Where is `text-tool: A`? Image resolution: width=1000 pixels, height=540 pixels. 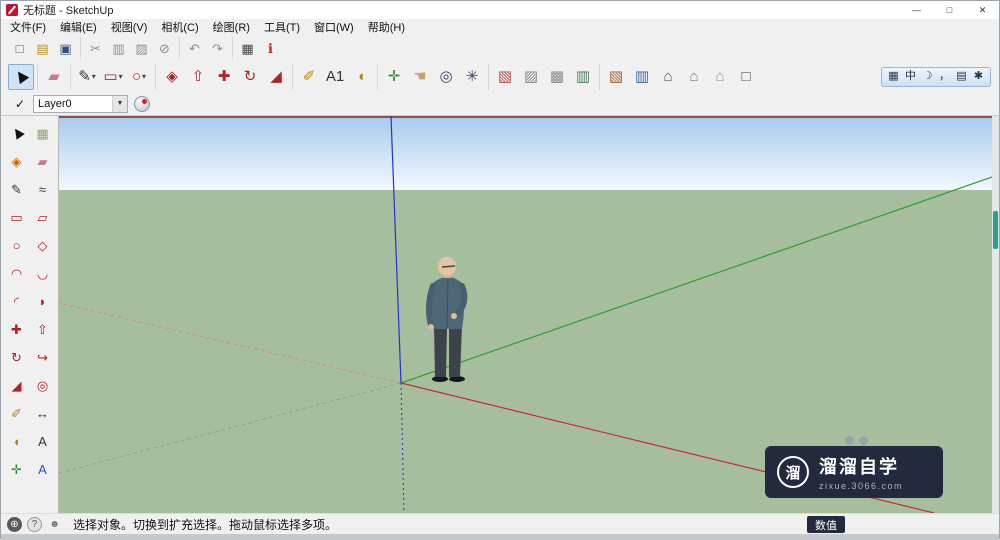
text-tool: A is located at coordinates (43, 441).